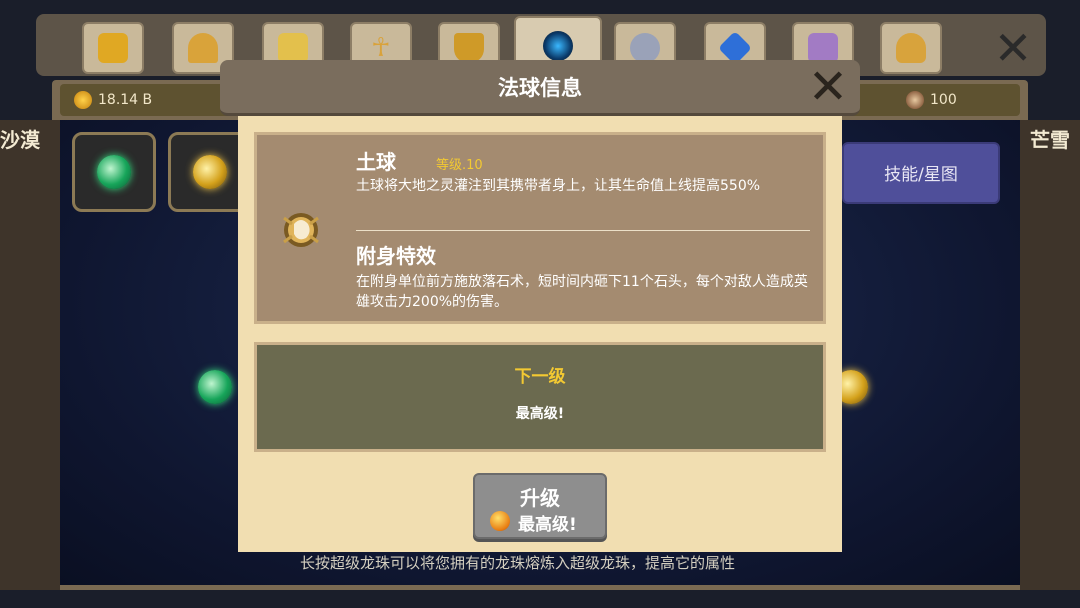  I want to click on close-icon: ✕, so click(1013, 48).